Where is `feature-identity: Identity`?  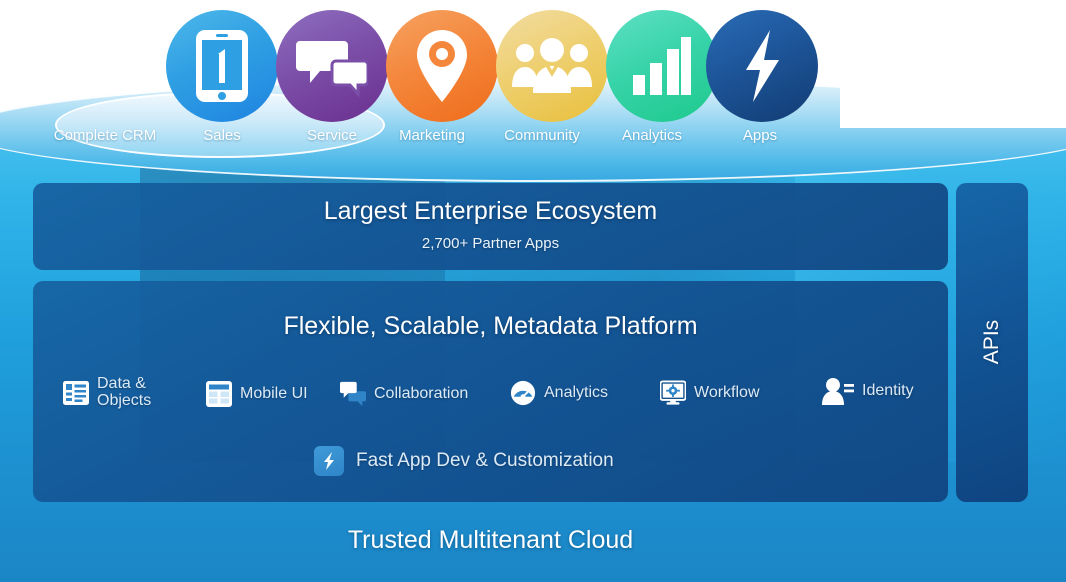
feature-identity: Identity is located at coordinates (867, 391).